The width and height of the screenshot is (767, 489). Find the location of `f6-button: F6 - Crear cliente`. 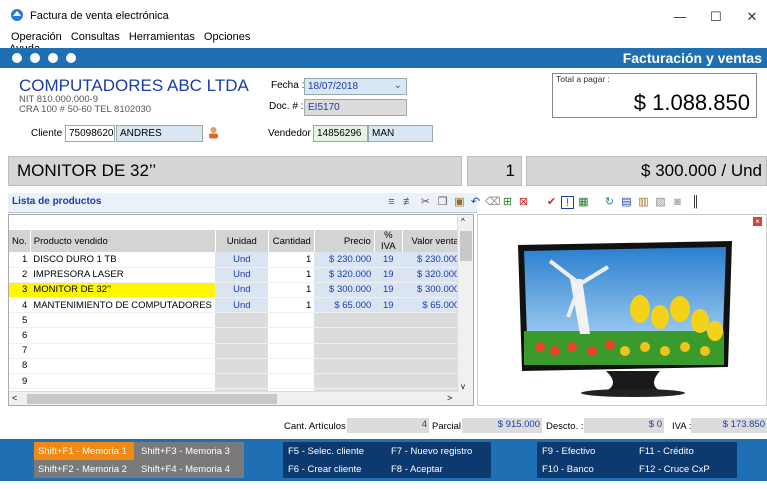

f6-button: F6 - Crear cliente is located at coordinates (324, 469).